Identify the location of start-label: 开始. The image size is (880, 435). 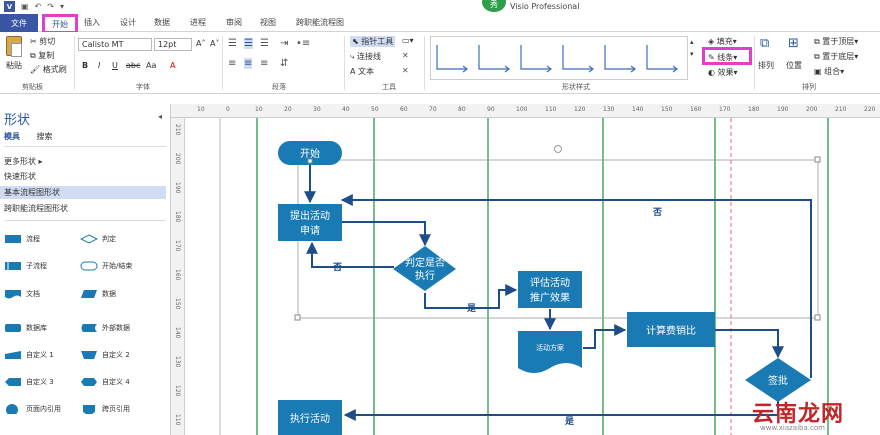
(310, 153).